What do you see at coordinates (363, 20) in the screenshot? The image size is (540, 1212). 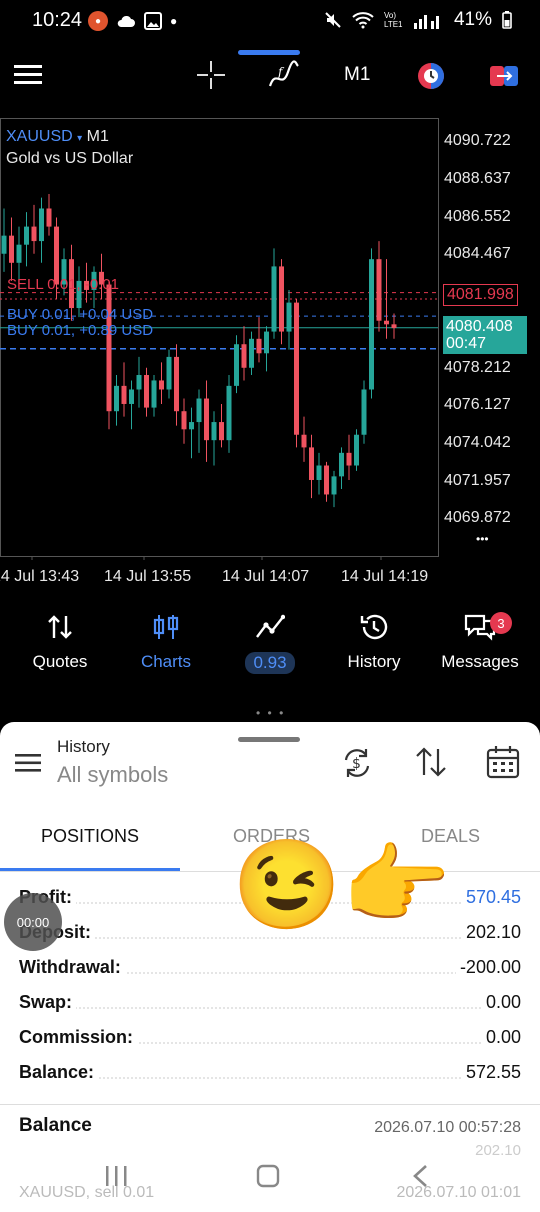 I see `wifi-icon` at bounding box center [363, 20].